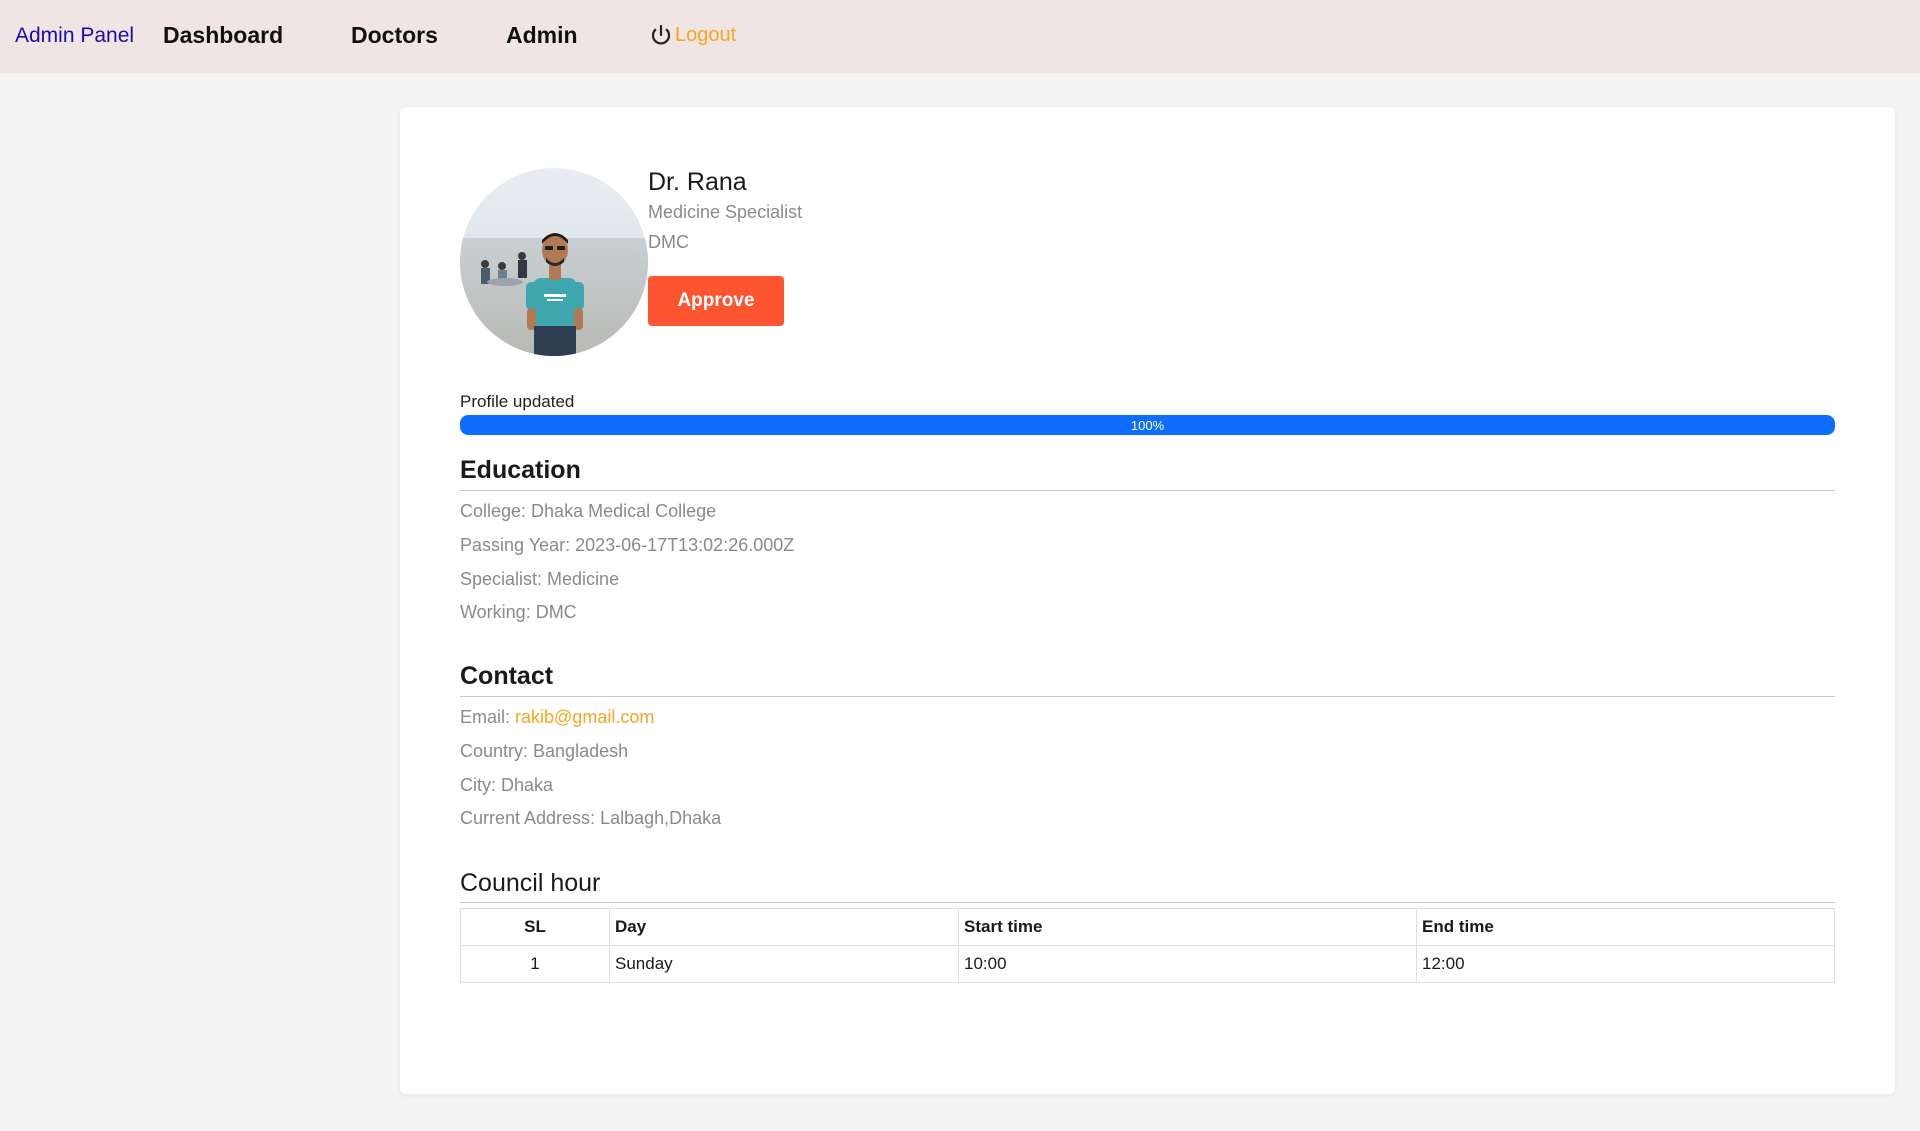 The image size is (1920, 1131). What do you see at coordinates (535, 964) in the screenshot?
I see `cell-sl: 1` at bounding box center [535, 964].